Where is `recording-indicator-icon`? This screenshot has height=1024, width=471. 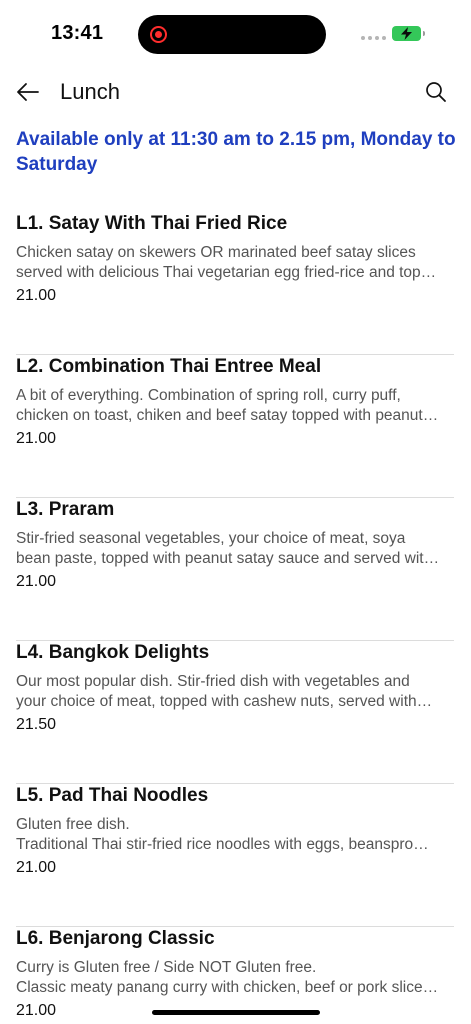 recording-indicator-icon is located at coordinates (158, 34).